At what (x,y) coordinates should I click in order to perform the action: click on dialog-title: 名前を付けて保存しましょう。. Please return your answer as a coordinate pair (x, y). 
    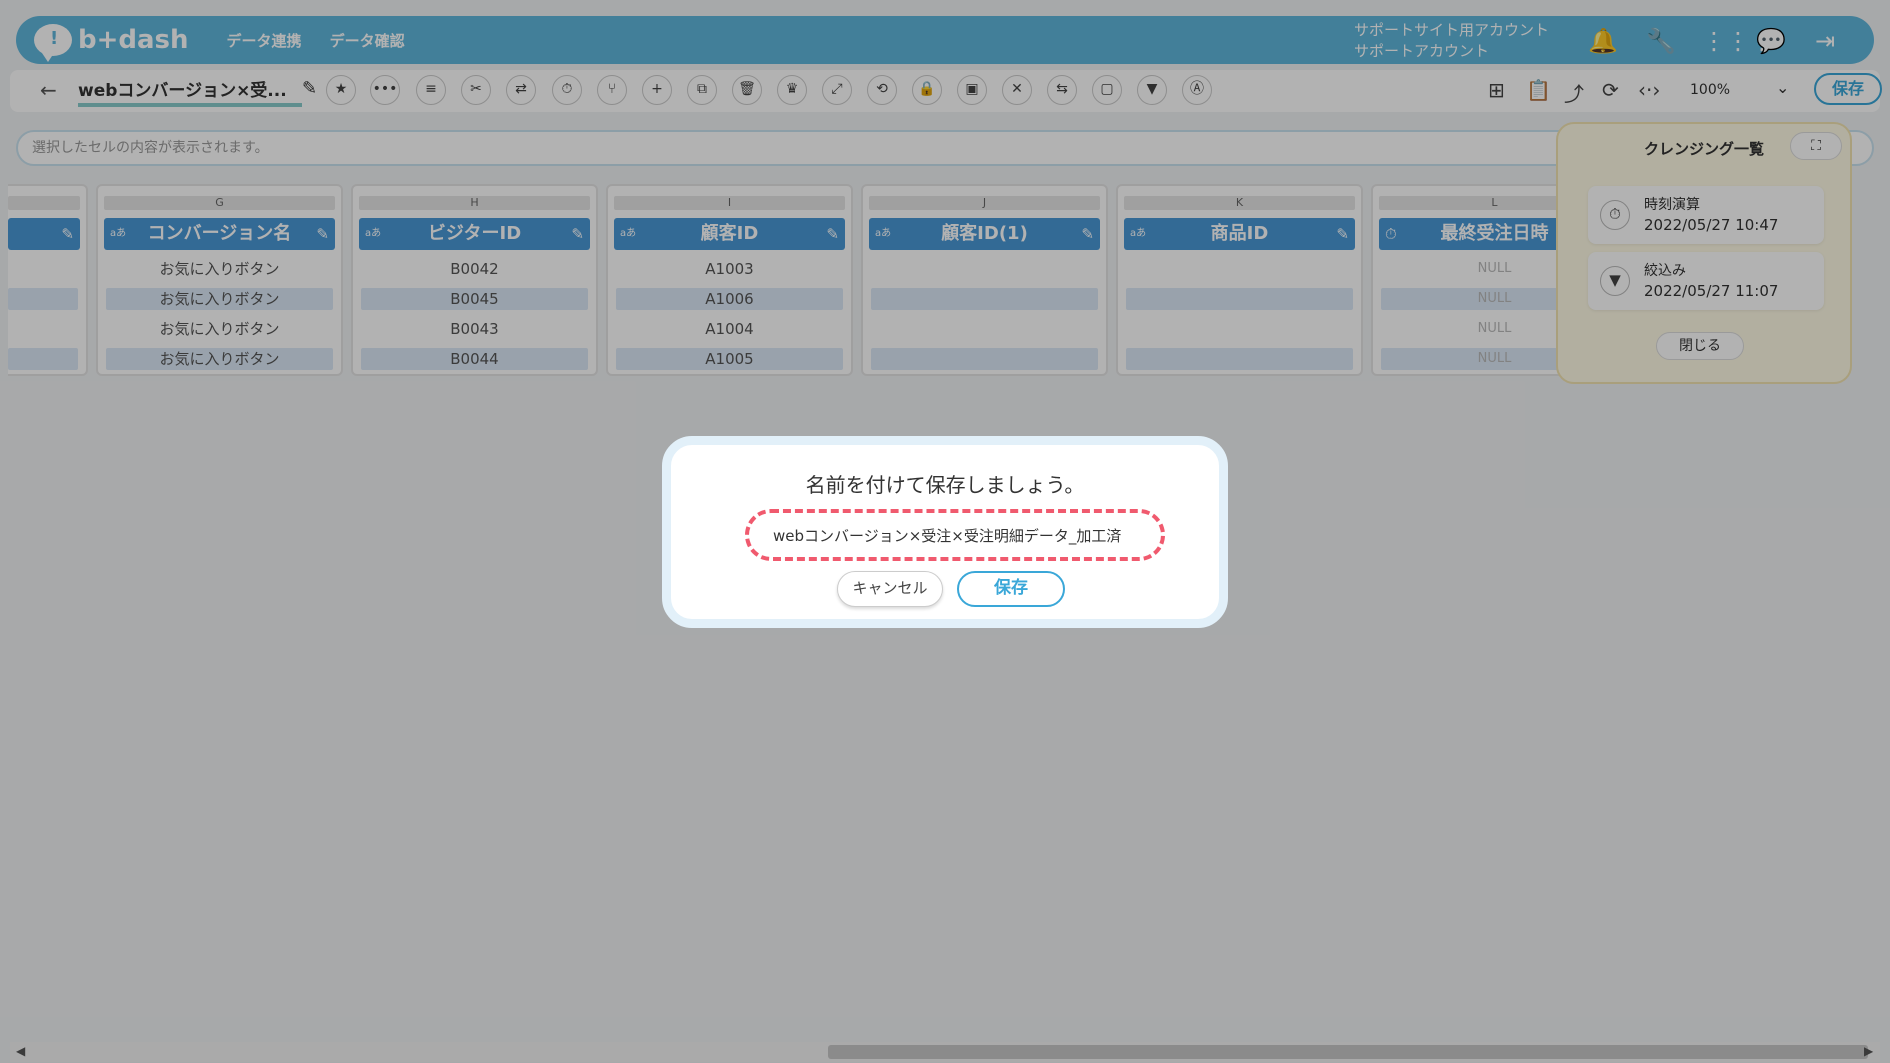
    Looking at the image, I should click on (945, 485).